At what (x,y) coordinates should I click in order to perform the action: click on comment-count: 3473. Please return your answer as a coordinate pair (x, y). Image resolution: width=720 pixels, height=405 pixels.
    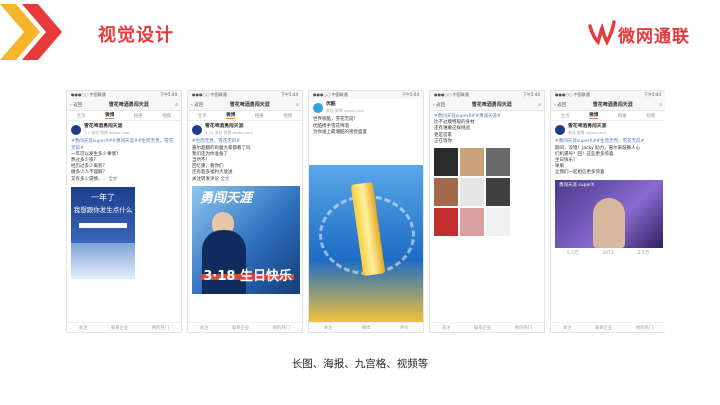
    Looking at the image, I should click on (607, 254).